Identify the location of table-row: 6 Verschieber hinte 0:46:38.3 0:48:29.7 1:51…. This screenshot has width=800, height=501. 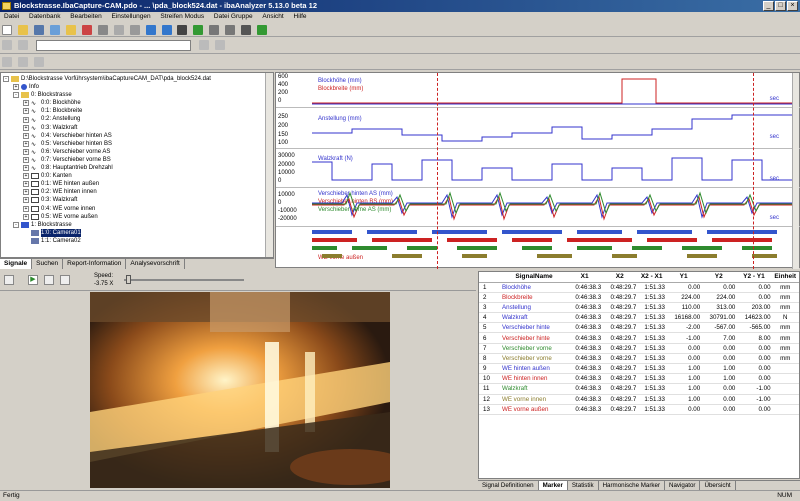
(639, 338).